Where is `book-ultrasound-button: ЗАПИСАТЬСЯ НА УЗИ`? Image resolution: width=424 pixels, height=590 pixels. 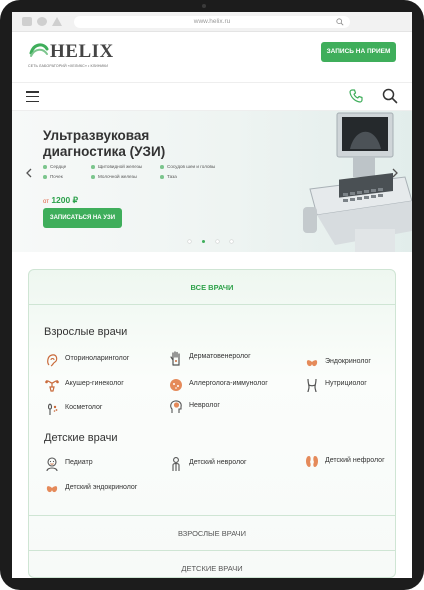
book-ultrasound-button: ЗАПИСАТЬСЯ НА УЗИ is located at coordinates (82, 218).